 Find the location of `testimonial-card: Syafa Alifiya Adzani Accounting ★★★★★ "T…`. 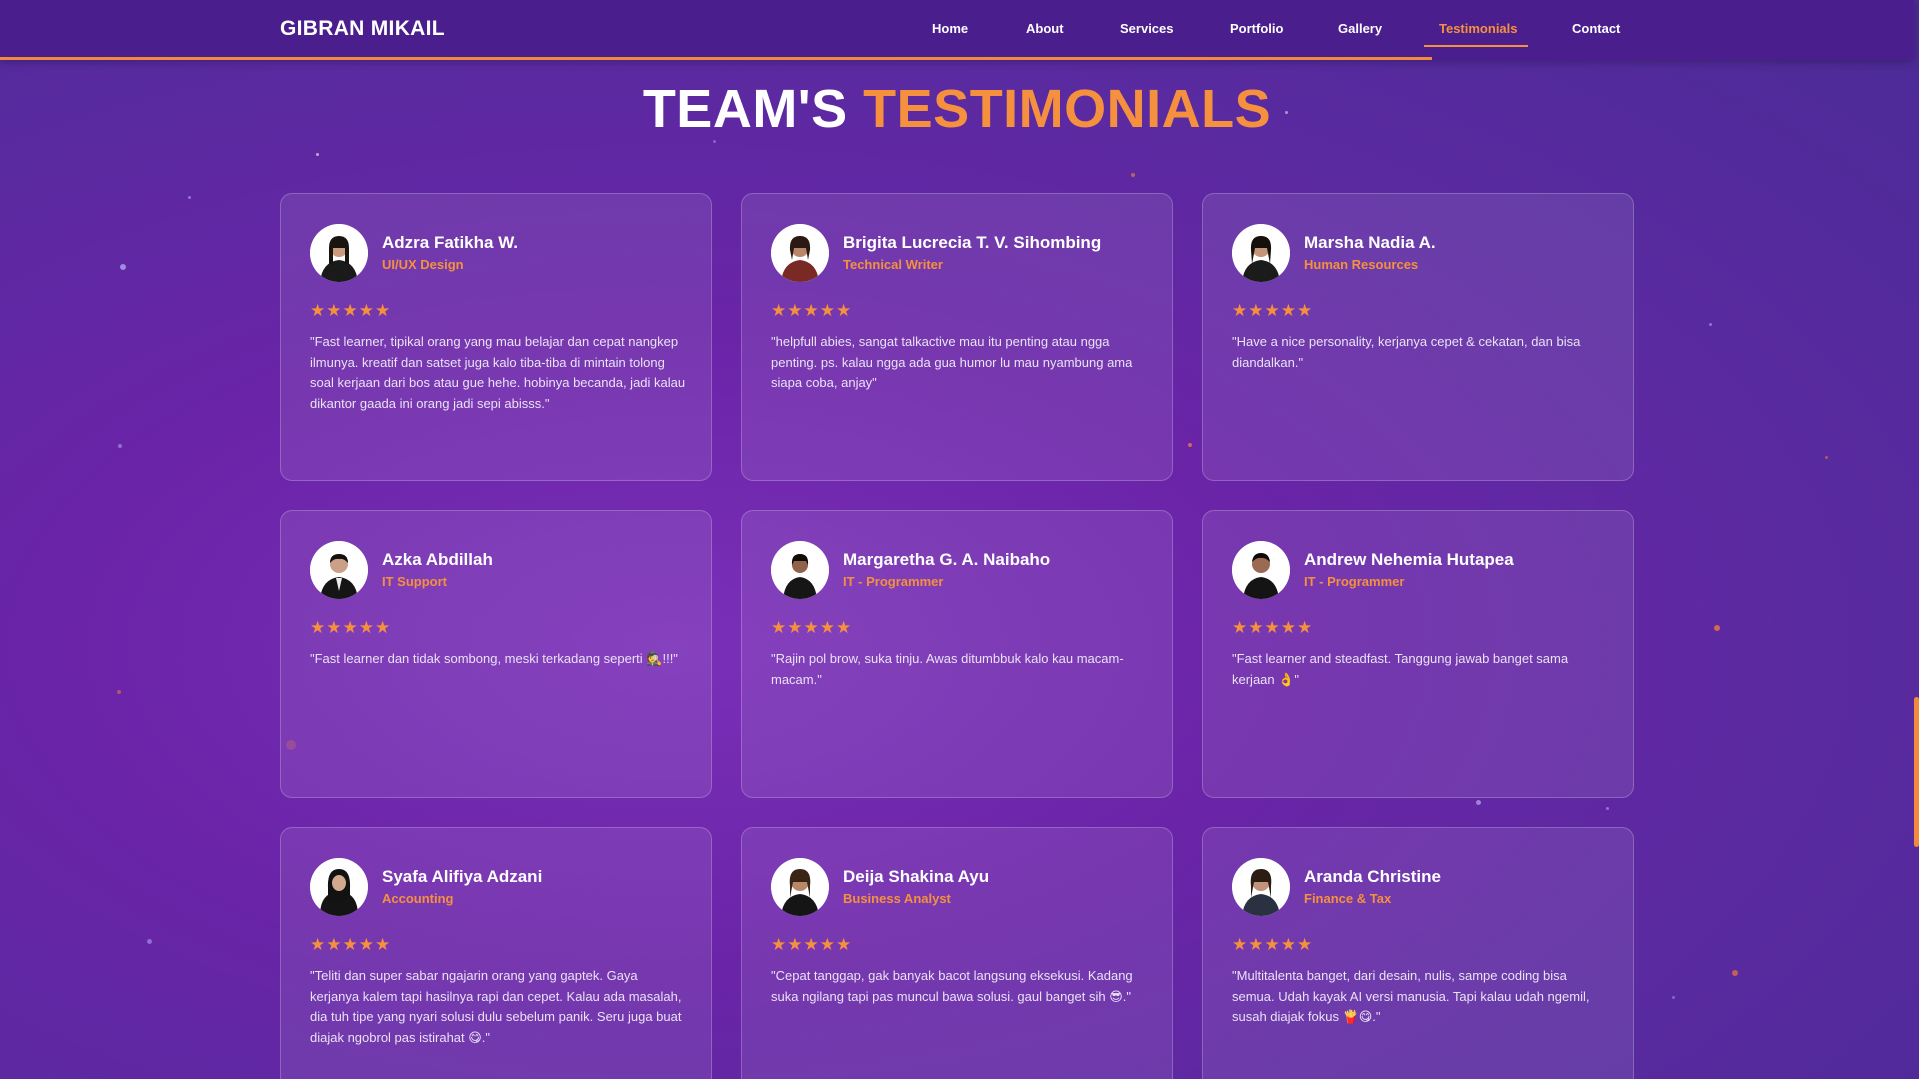

testimonial-card: Syafa Alifiya Adzani Accounting ★★★★★ "T… is located at coordinates (496, 953).